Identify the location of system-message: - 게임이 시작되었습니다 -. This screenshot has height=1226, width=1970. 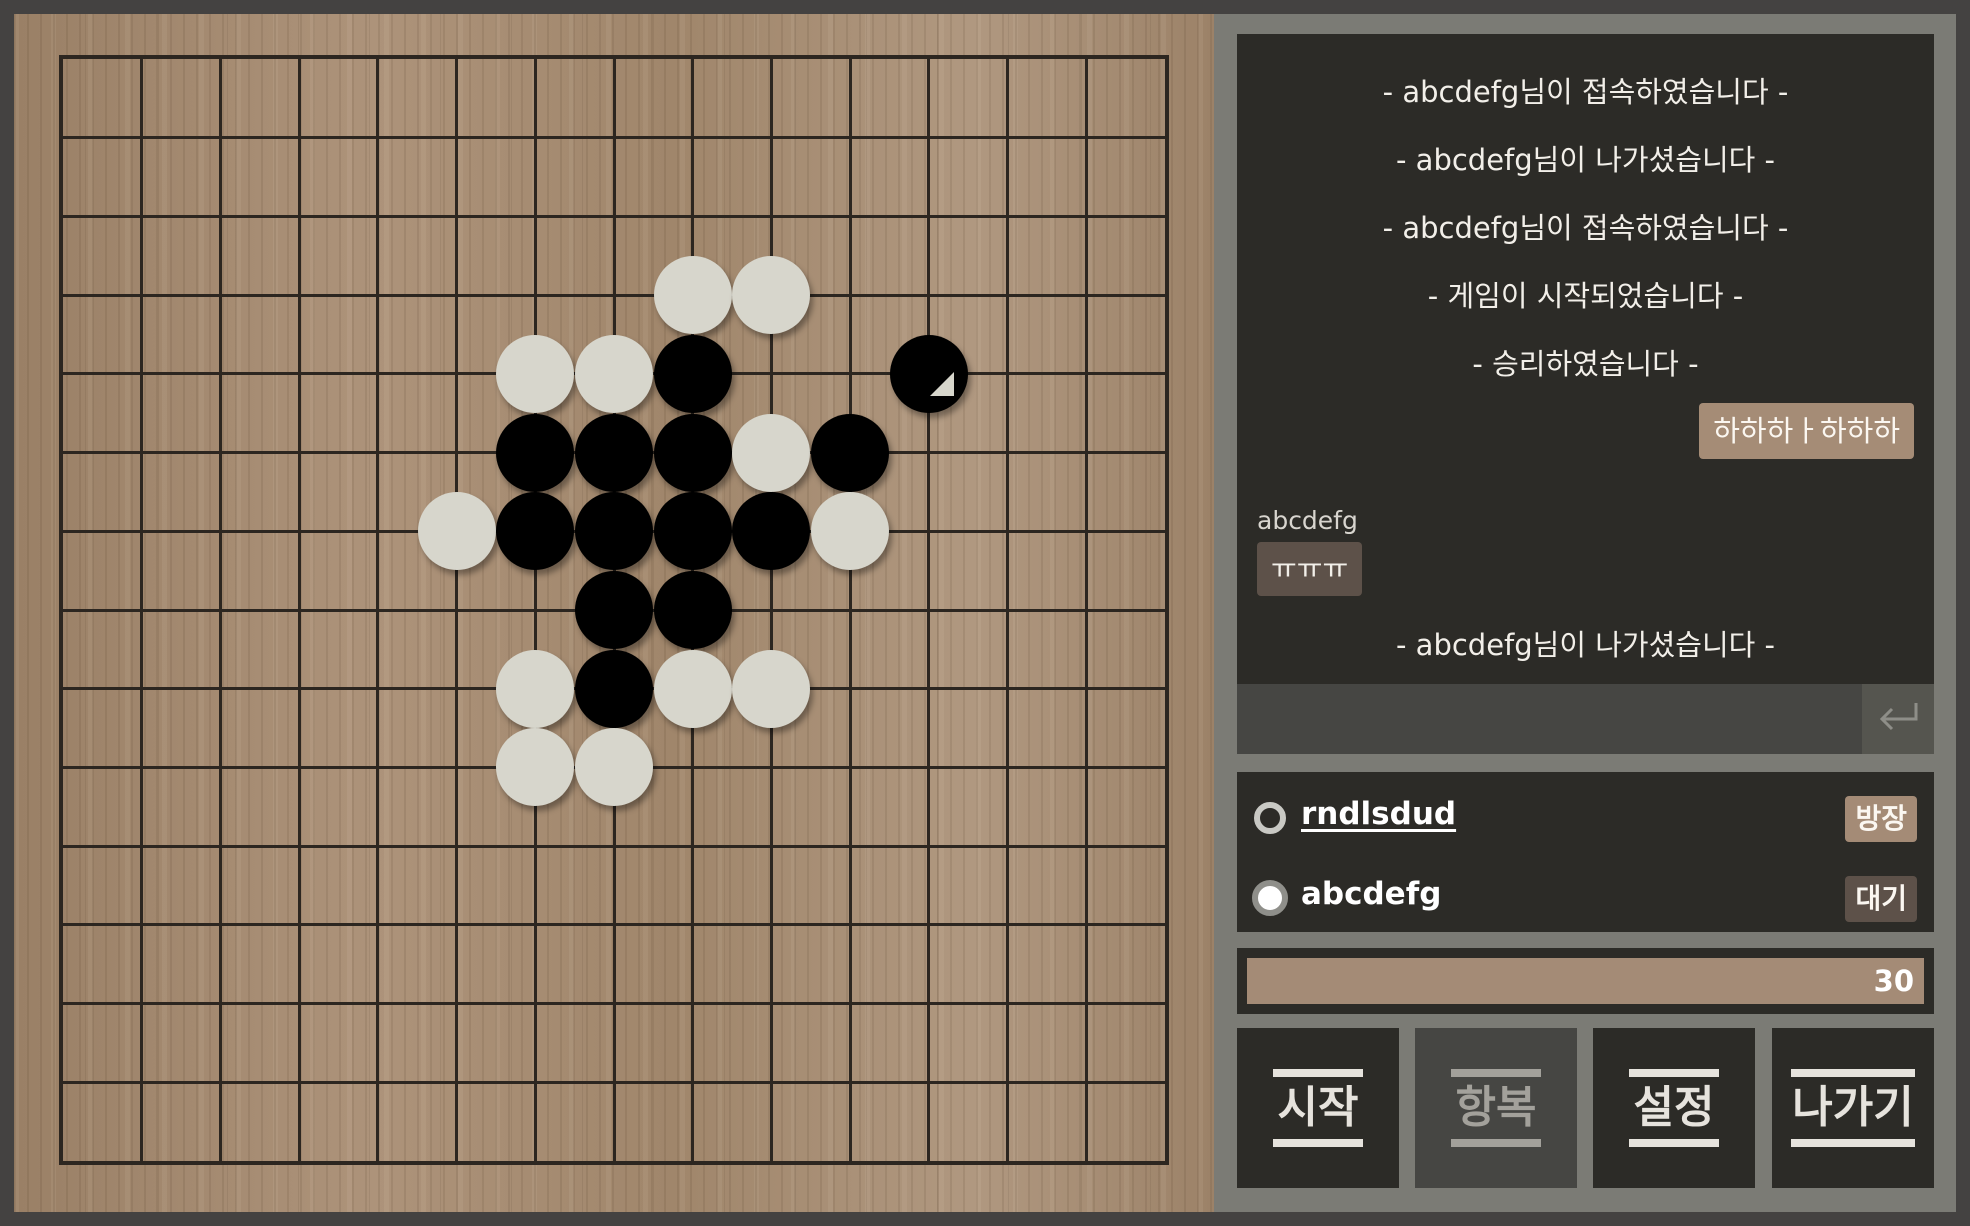
(1585, 296).